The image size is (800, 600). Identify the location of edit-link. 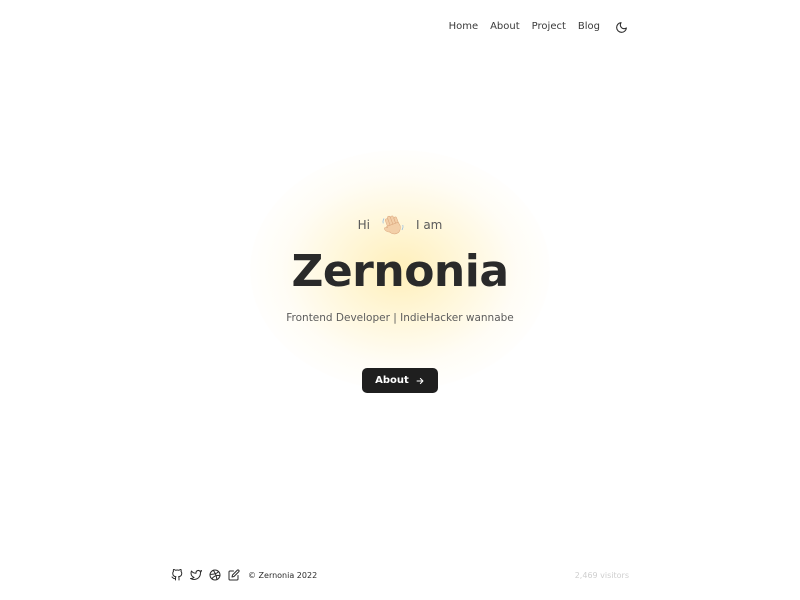
(234, 575).